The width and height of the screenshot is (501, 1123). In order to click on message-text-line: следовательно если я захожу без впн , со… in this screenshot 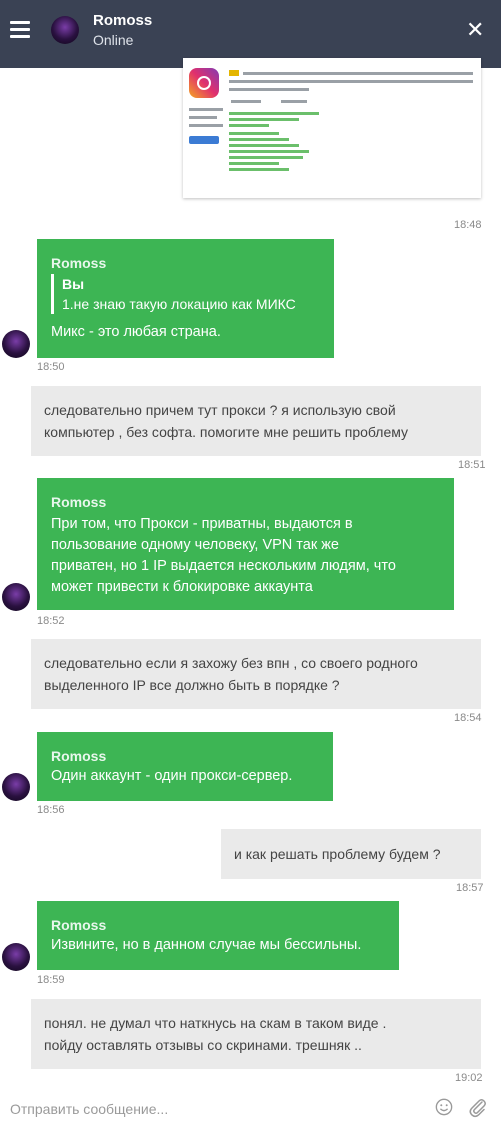, I will do `click(231, 663)`.